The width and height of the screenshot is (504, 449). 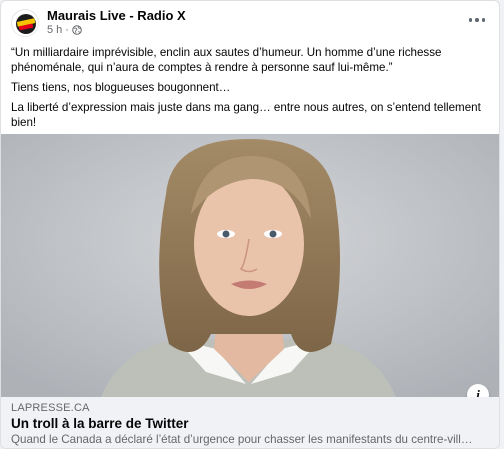 I want to click on link-title: Un troll à la barre de Twitter, so click(x=100, y=423).